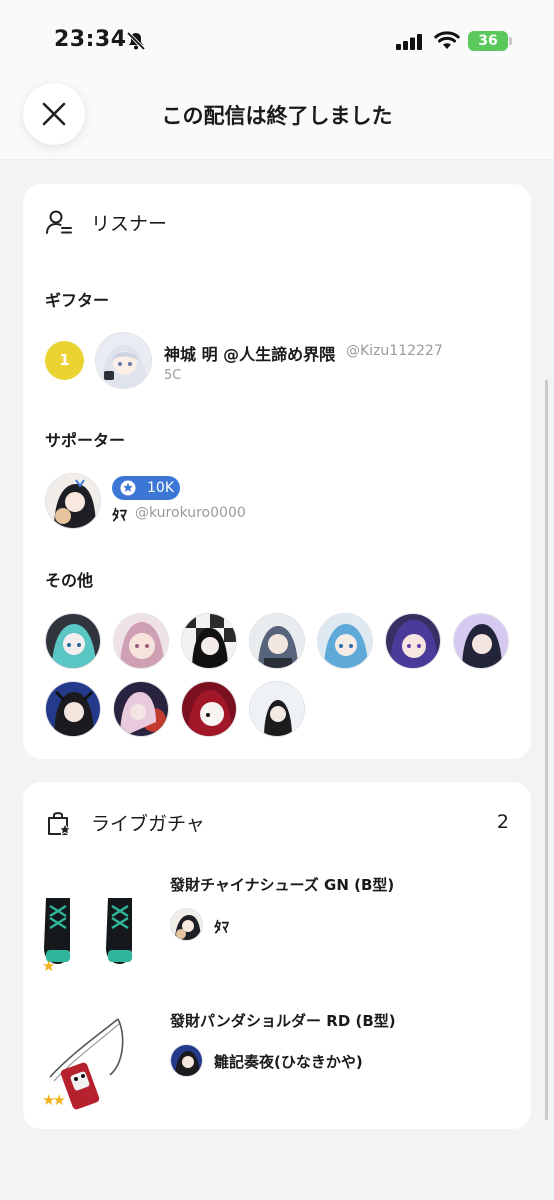 Image resolution: width=554 pixels, height=1200 pixels. What do you see at coordinates (546, 750) in the screenshot?
I see `scrollbar` at bounding box center [546, 750].